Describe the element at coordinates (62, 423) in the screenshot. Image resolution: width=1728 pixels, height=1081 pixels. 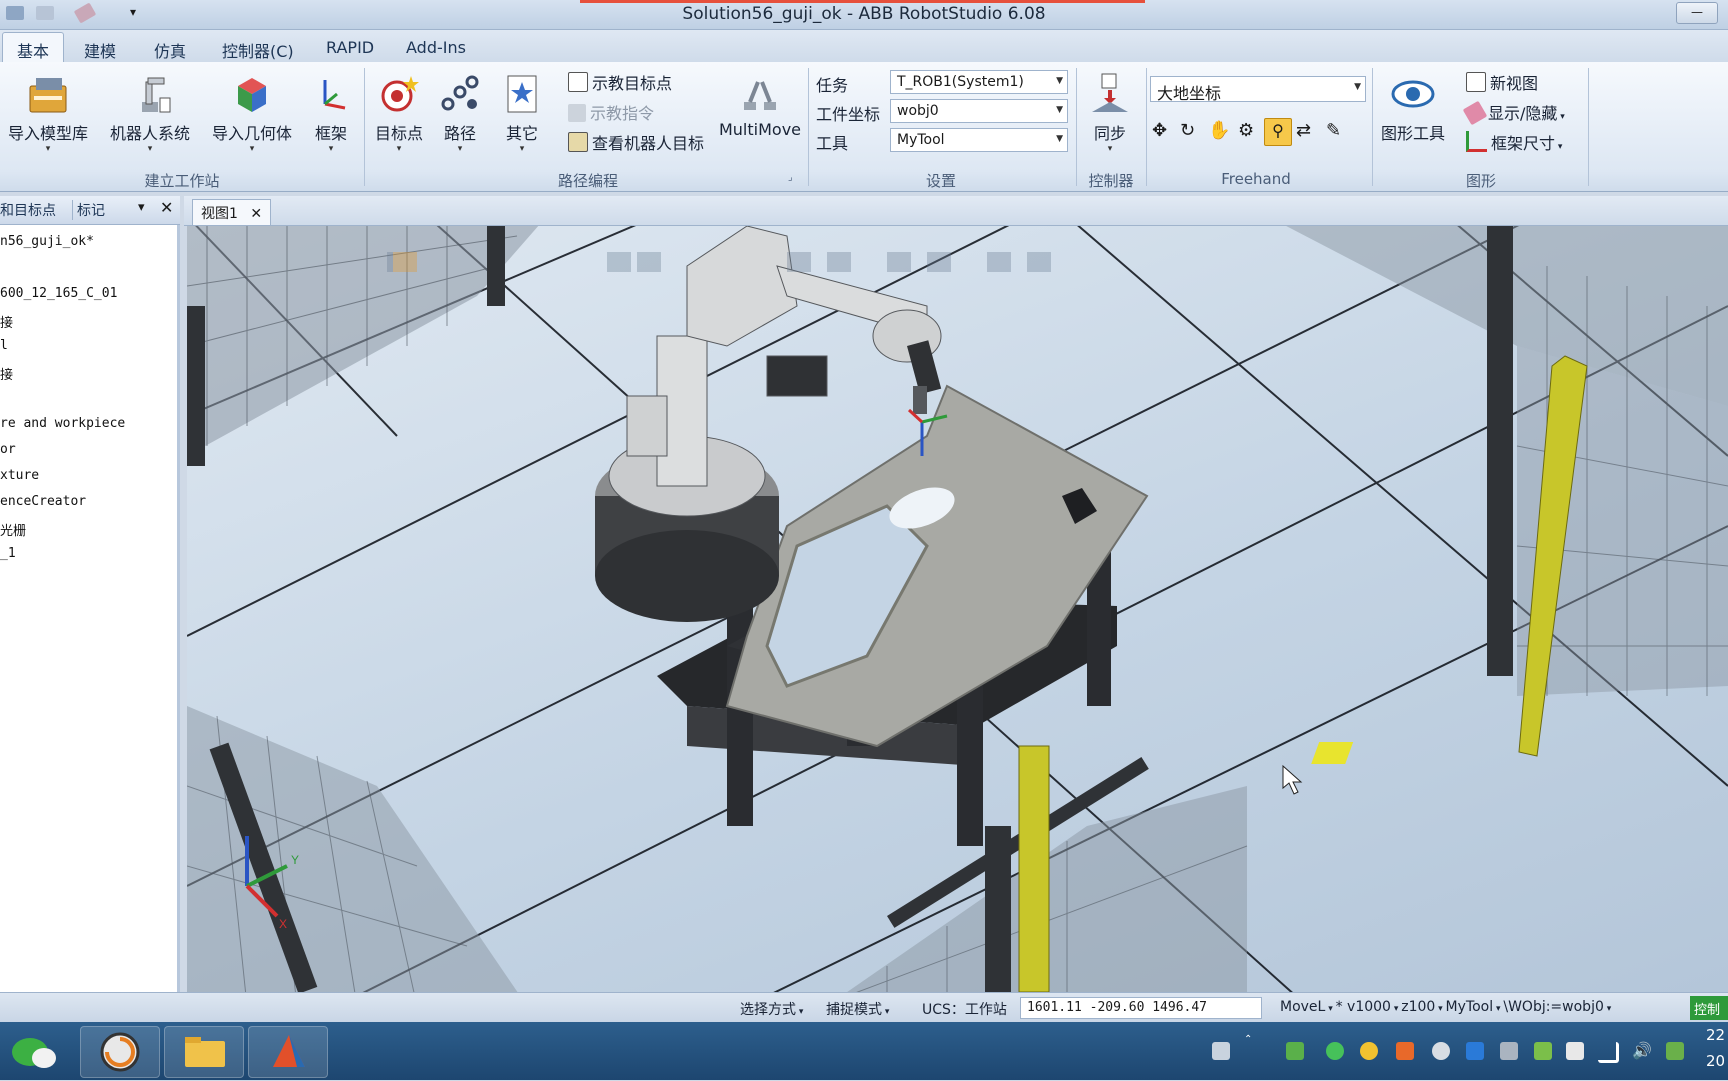
I see `tree-item-fixture-workpiece: re and workpiece` at that location.